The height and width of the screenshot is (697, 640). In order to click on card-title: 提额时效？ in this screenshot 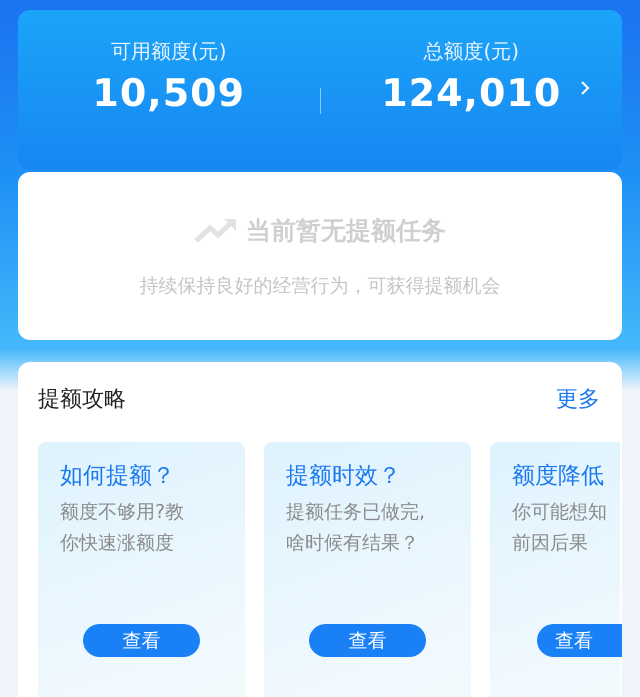, I will do `click(344, 476)`.